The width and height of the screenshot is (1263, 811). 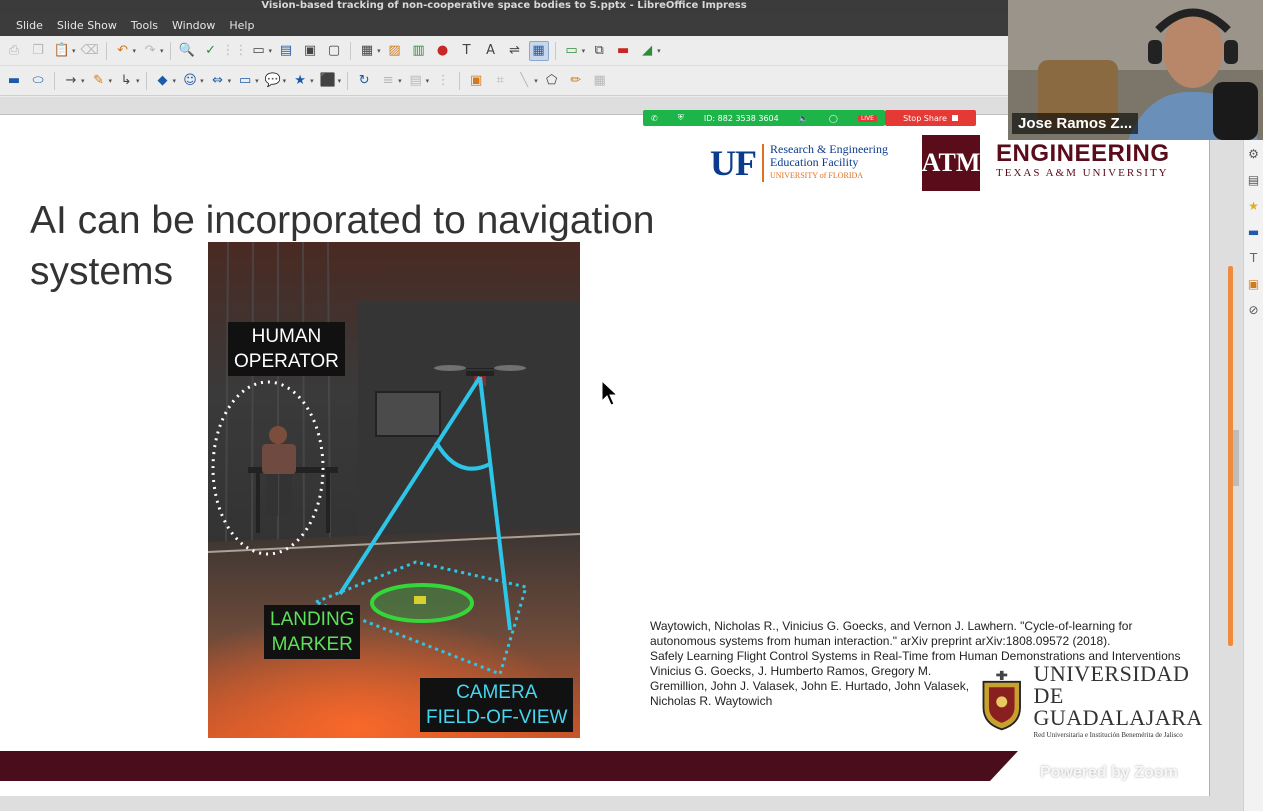 I want to click on menu-tools: Tools, so click(x=144, y=25).